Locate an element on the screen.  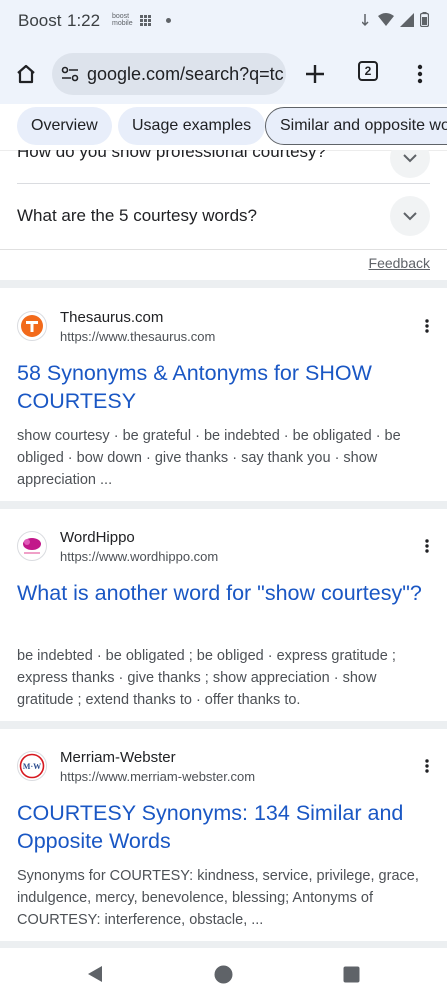
site-url: https://www.thesaurus.com is located at coordinates (137, 336).